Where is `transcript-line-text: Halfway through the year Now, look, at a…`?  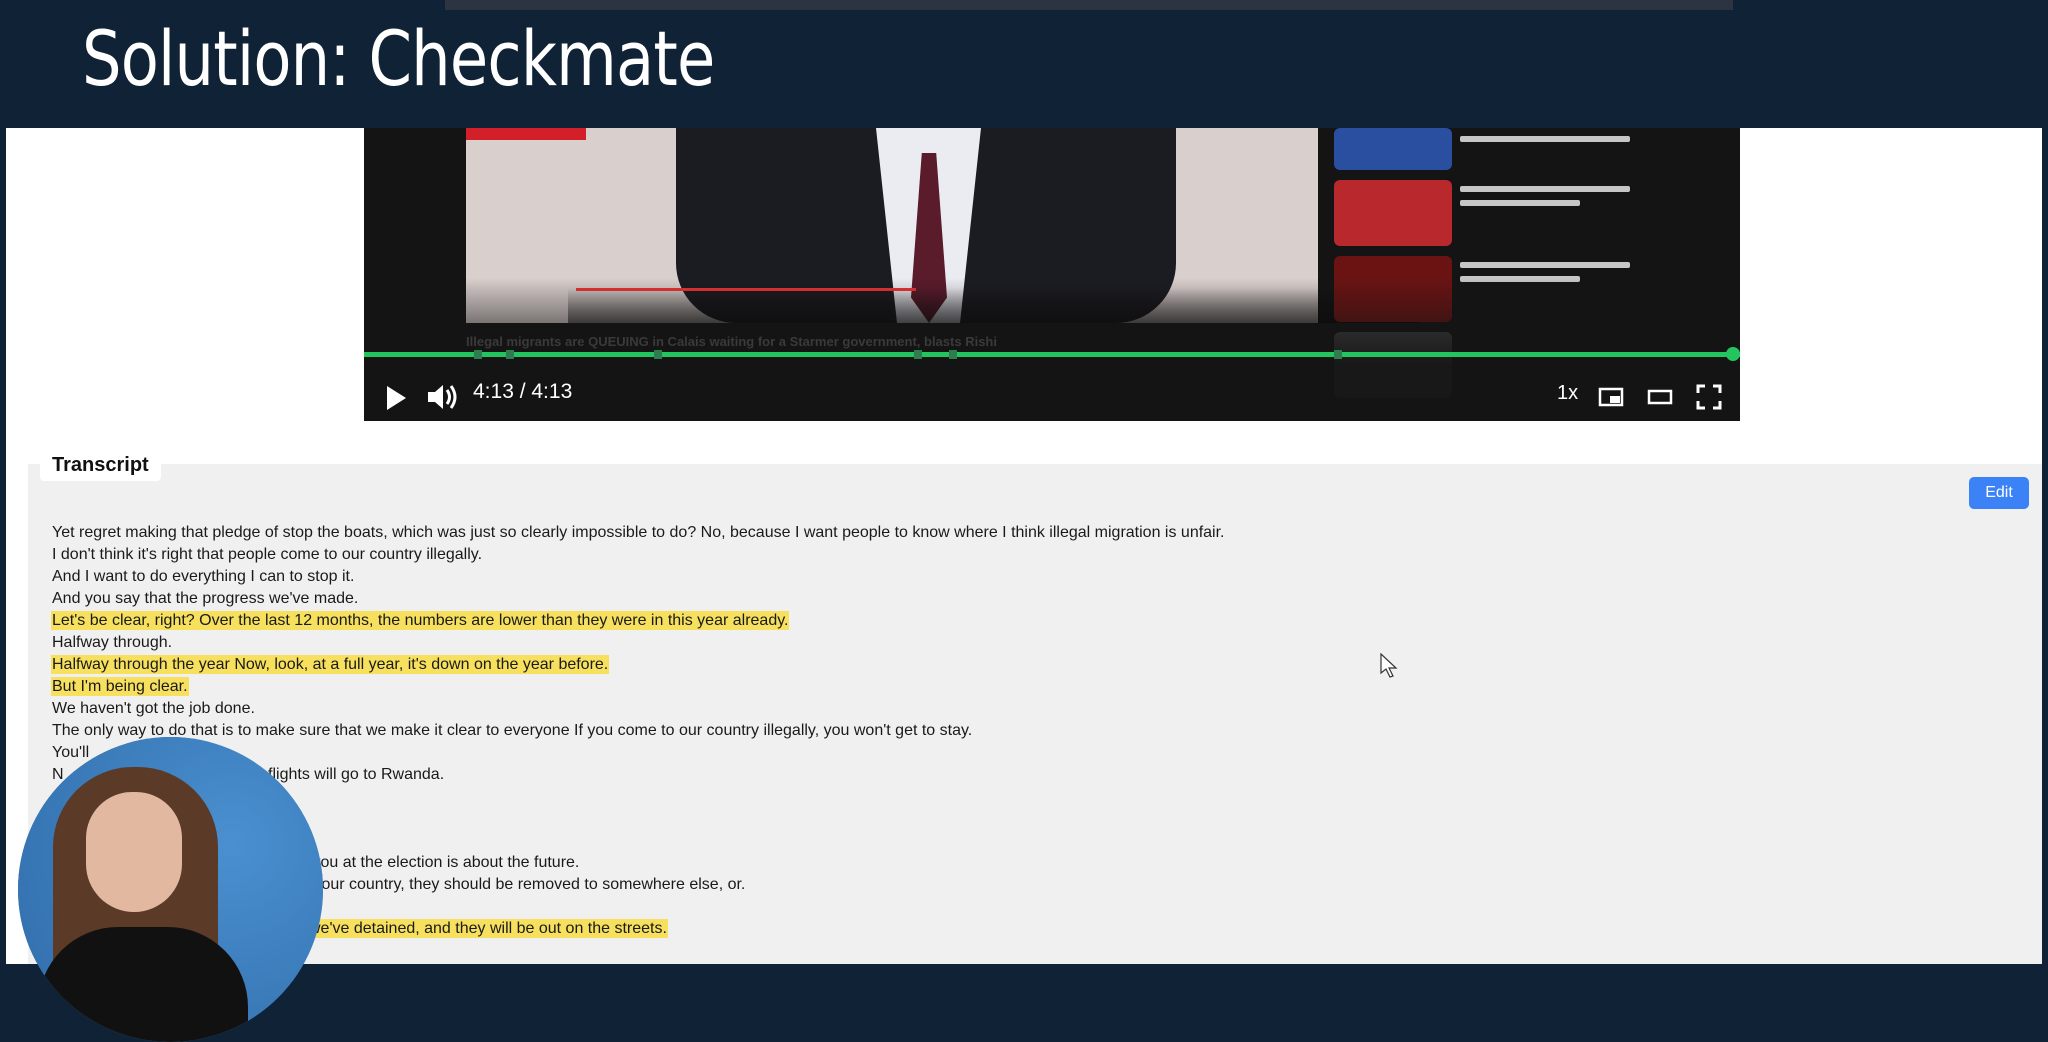 transcript-line-text: Halfway through the year Now, look, at a… is located at coordinates (330, 664).